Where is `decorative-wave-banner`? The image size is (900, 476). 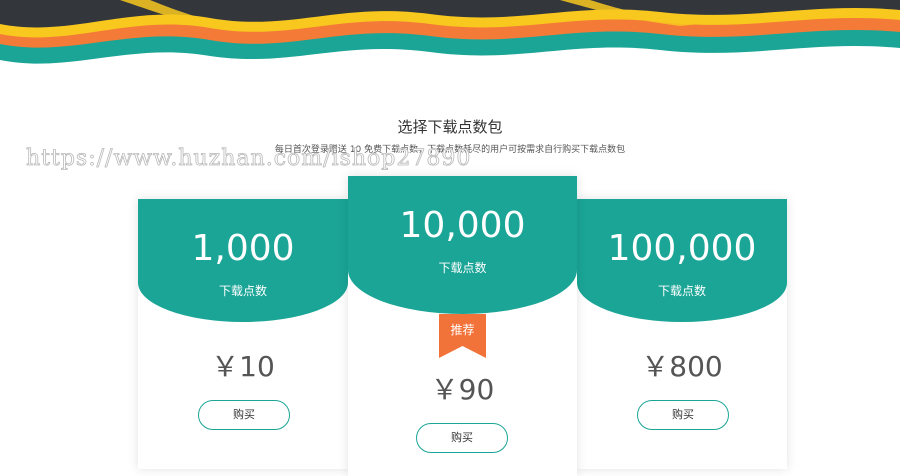
decorative-wave-banner is located at coordinates (450, 35).